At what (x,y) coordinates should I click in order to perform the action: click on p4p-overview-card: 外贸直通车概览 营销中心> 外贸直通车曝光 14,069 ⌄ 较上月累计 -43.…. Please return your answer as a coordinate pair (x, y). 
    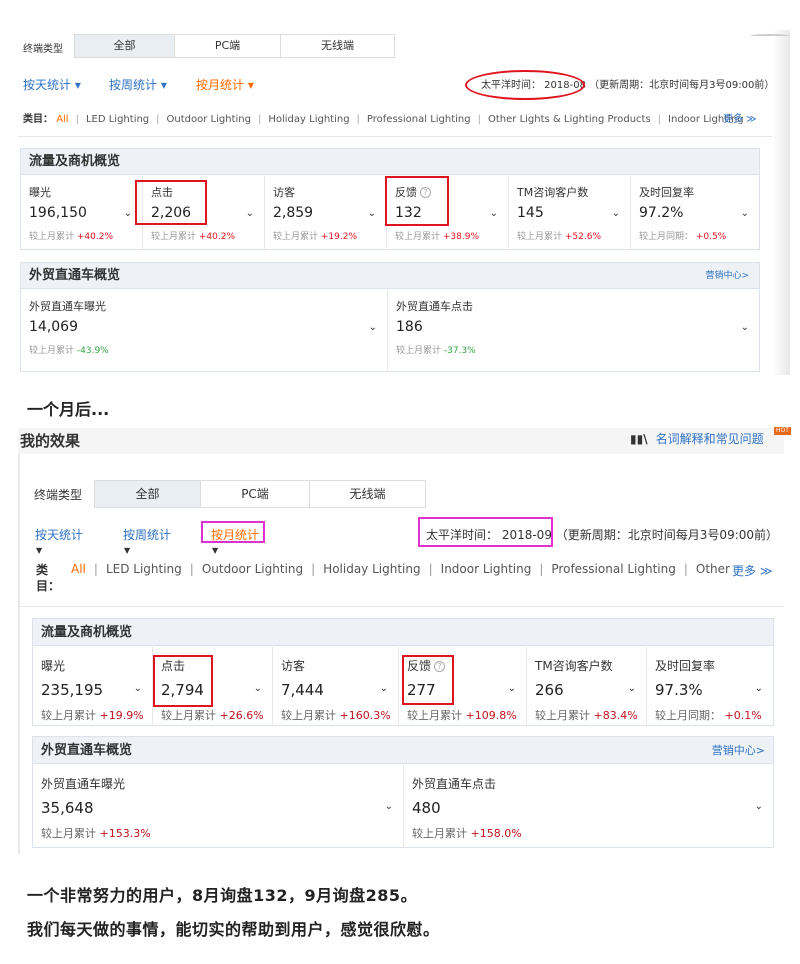
    Looking at the image, I should click on (390, 317).